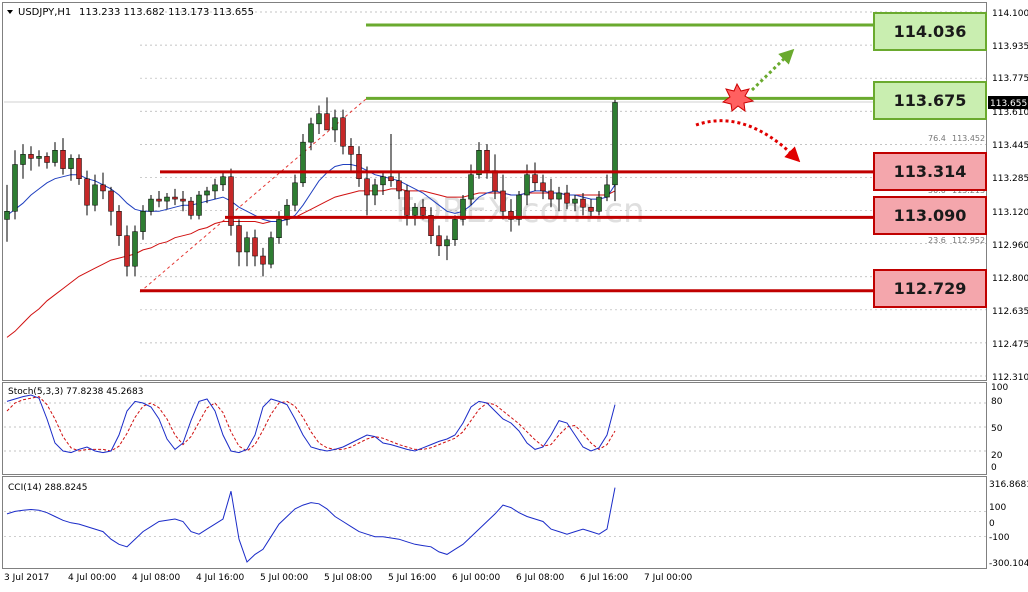  Describe the element at coordinates (930, 31) in the screenshot. I see `level-label: 114.036` at that location.